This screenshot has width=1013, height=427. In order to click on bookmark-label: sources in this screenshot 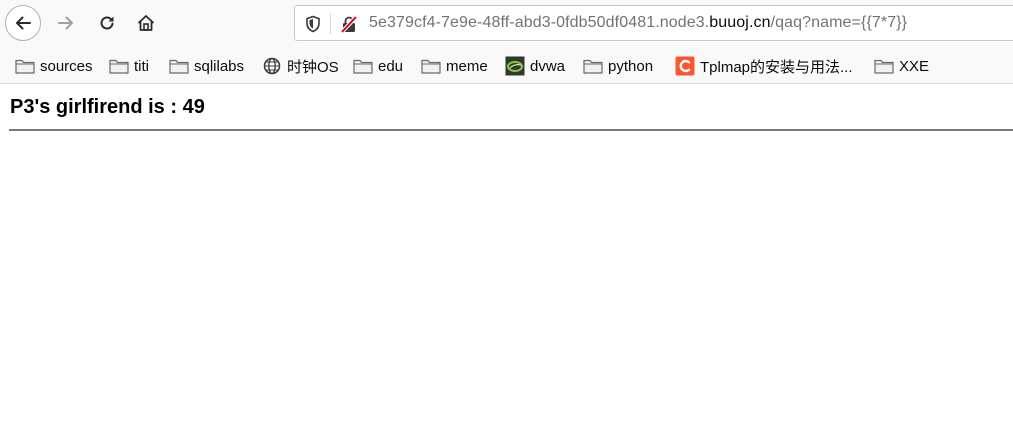, I will do `click(66, 66)`.